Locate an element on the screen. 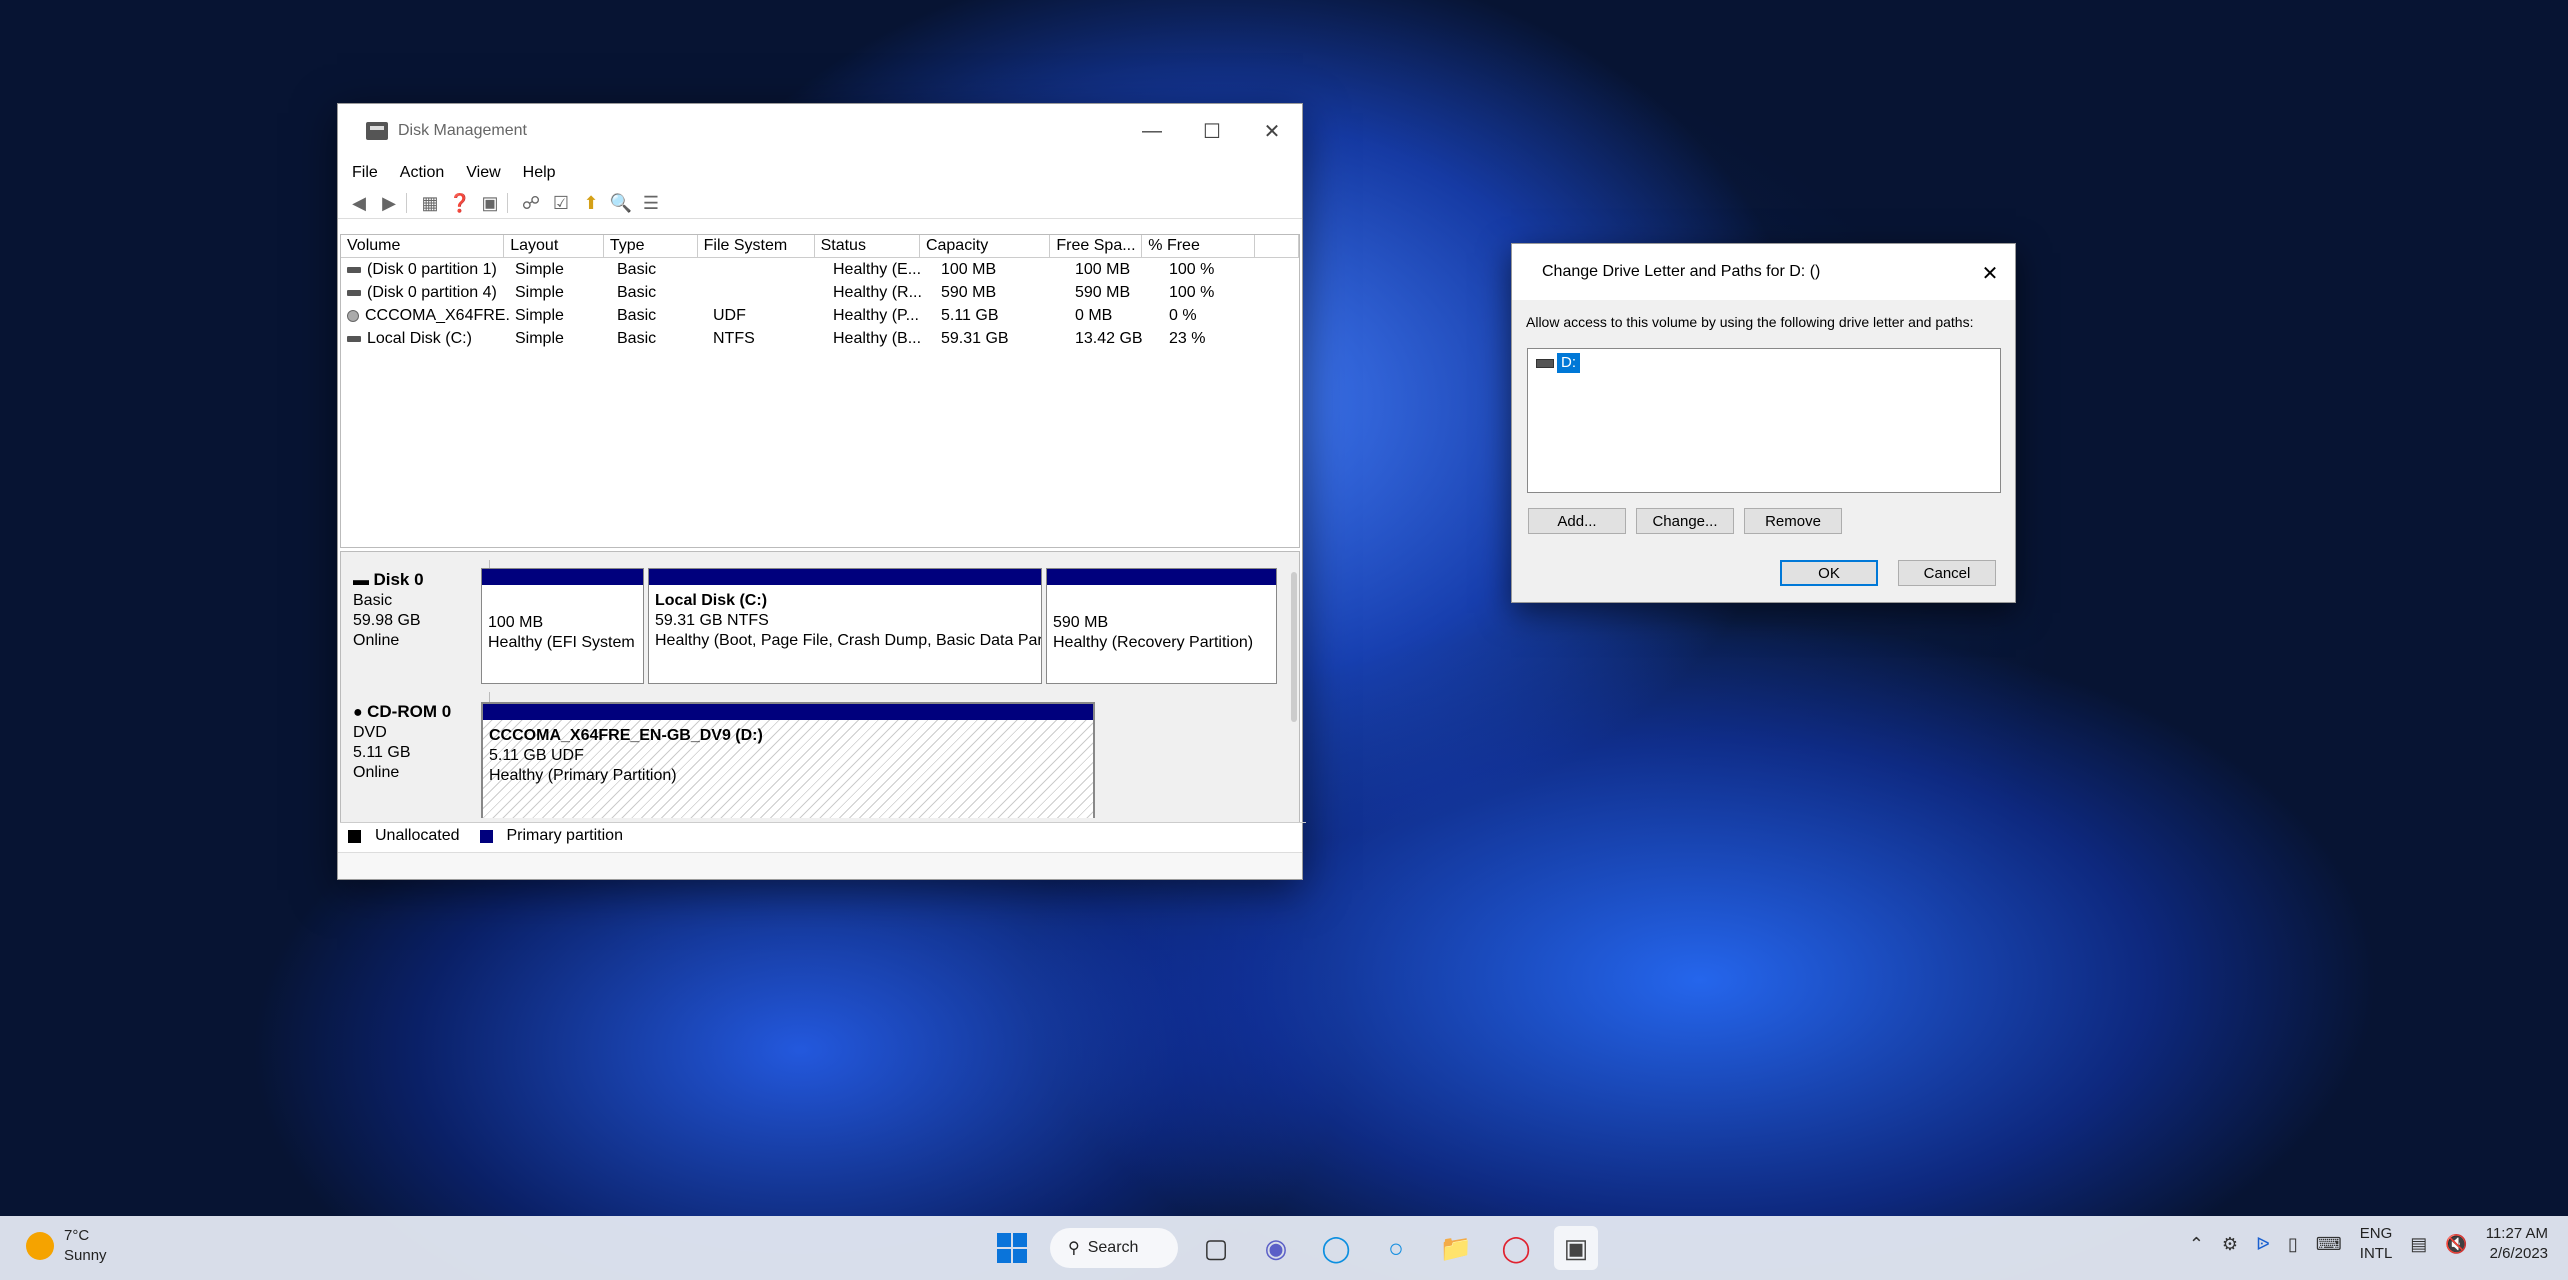 This screenshot has width=2568, height=1280. column-percent-free: % Free is located at coordinates (1199, 246).